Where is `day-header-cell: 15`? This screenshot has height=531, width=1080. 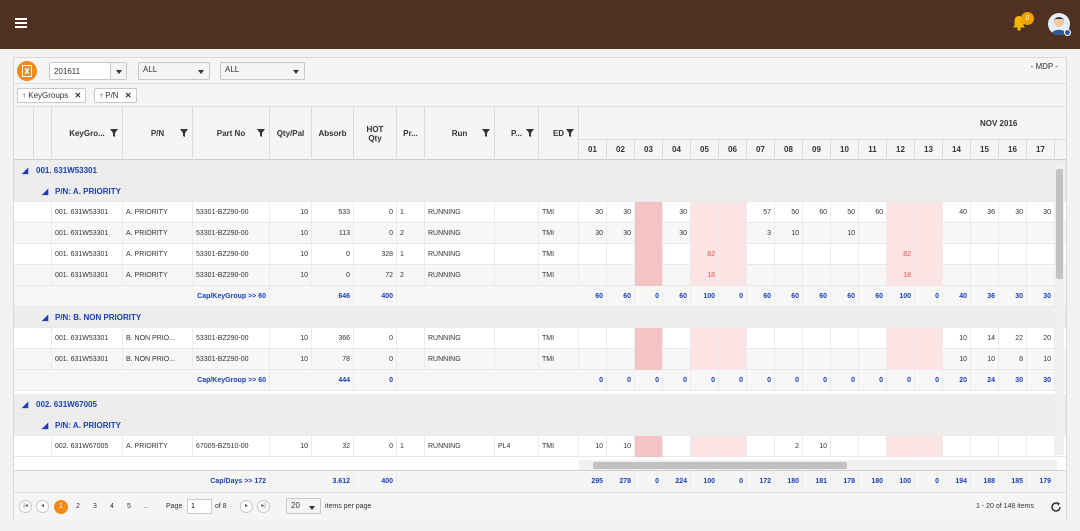
day-header-cell: 15 is located at coordinates (985, 150).